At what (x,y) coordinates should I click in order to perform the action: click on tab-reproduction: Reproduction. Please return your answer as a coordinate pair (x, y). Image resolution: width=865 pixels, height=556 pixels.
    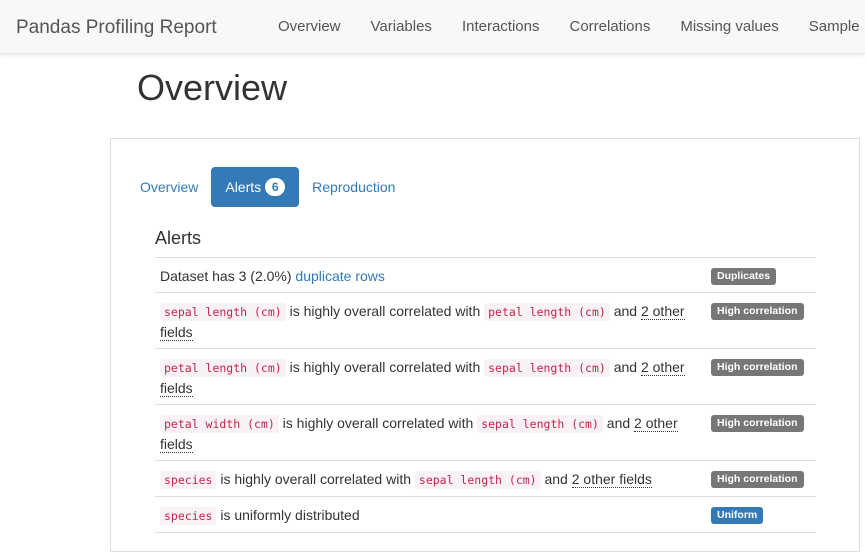
    Looking at the image, I should click on (353, 187).